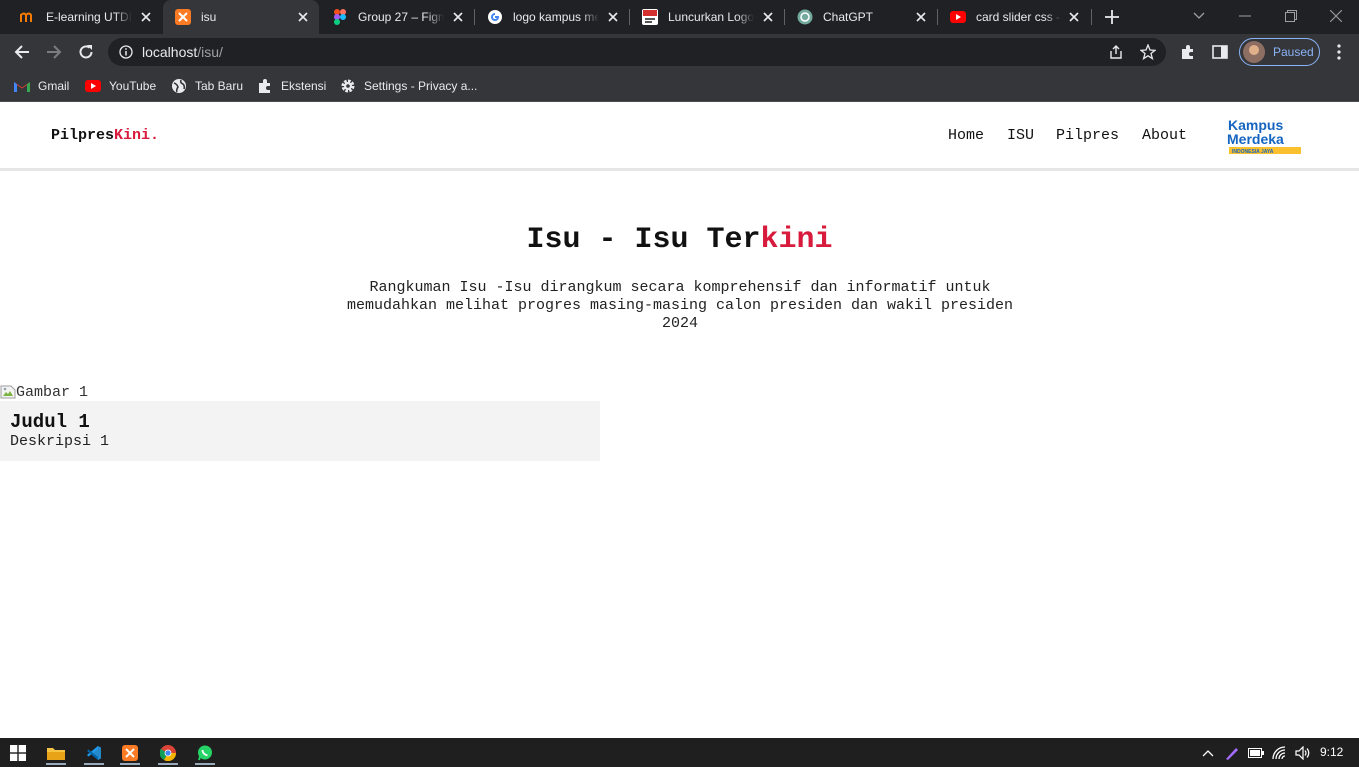 The image size is (1359, 767). I want to click on tab-figma: Group 27 – Figma, so click(397, 17).